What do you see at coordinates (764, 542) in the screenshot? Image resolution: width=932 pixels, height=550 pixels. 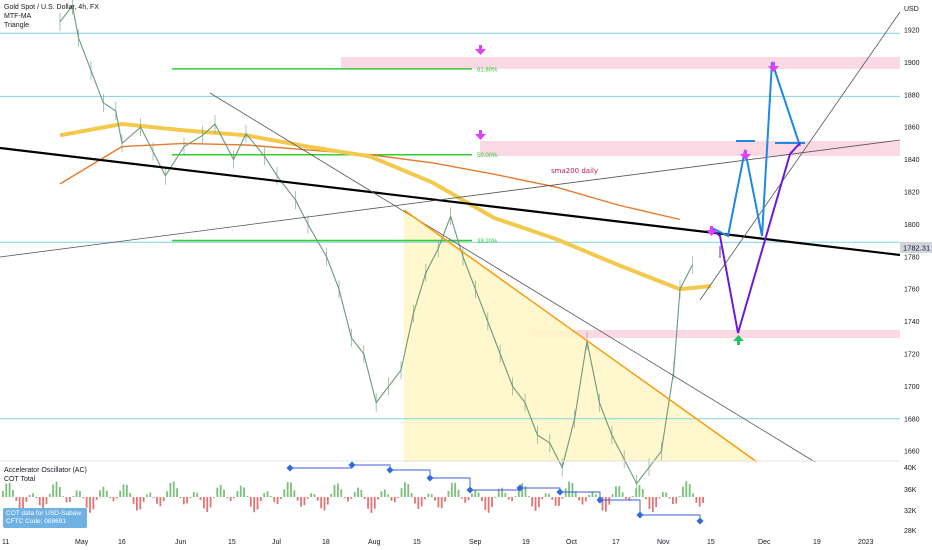 I see `x-tick-label: Dec` at bounding box center [764, 542].